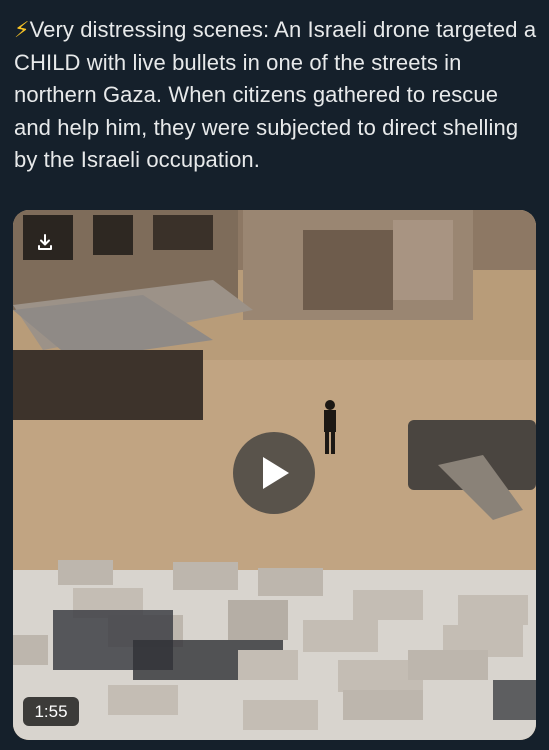  I want to click on download-icon, so click(45, 242).